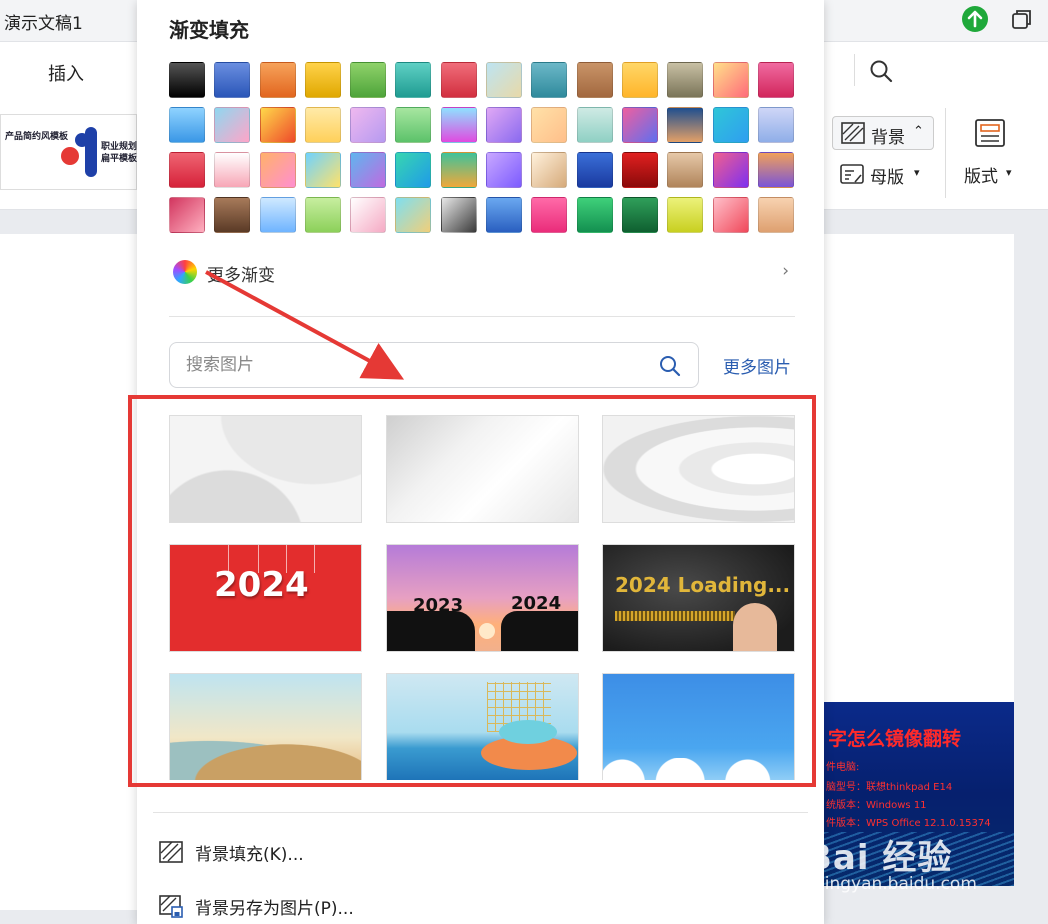 The height and width of the screenshot is (924, 1048). What do you see at coordinates (698, 769) in the screenshot?
I see `cloud-decoration` at bounding box center [698, 769].